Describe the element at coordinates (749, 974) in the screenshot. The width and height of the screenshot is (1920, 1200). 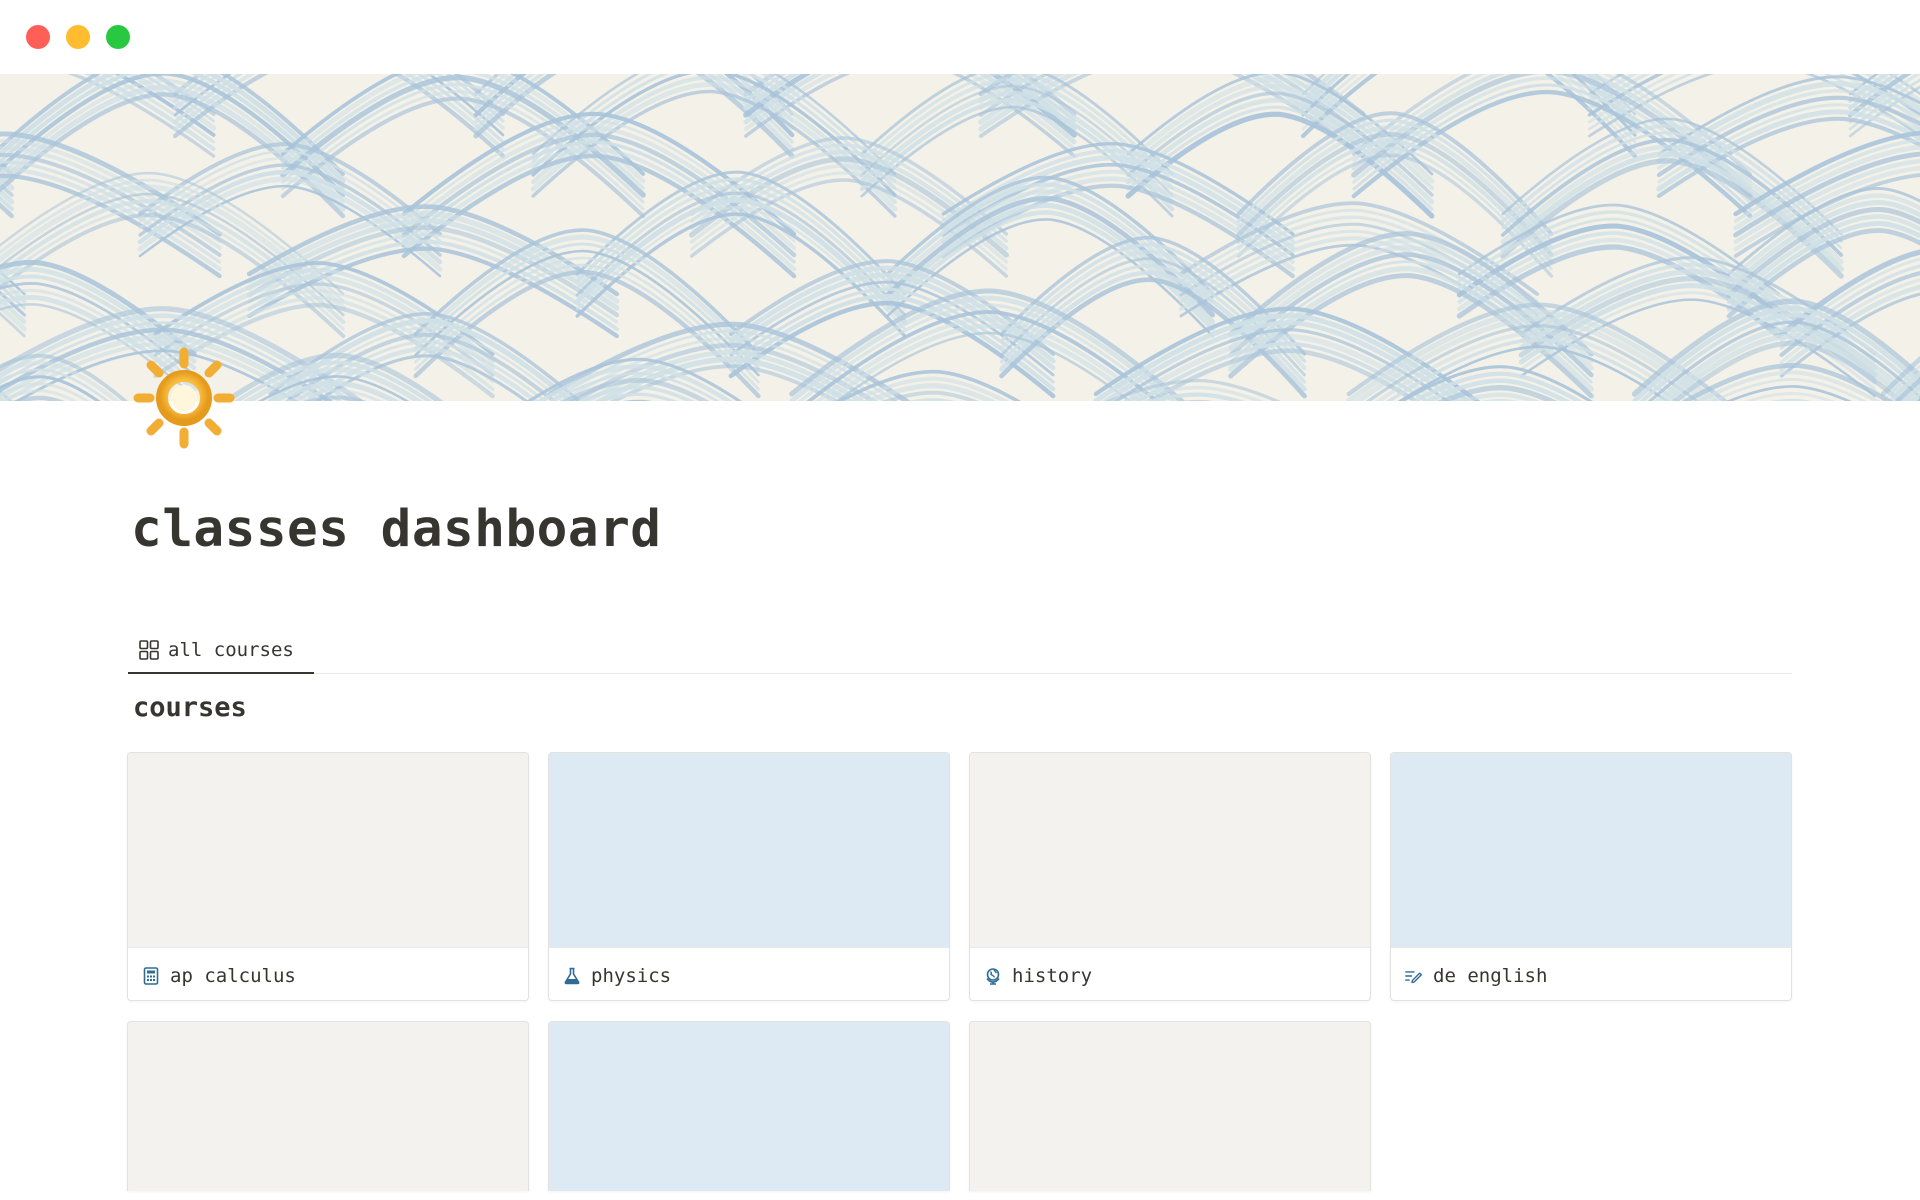
I see `card-footer: physics` at that location.